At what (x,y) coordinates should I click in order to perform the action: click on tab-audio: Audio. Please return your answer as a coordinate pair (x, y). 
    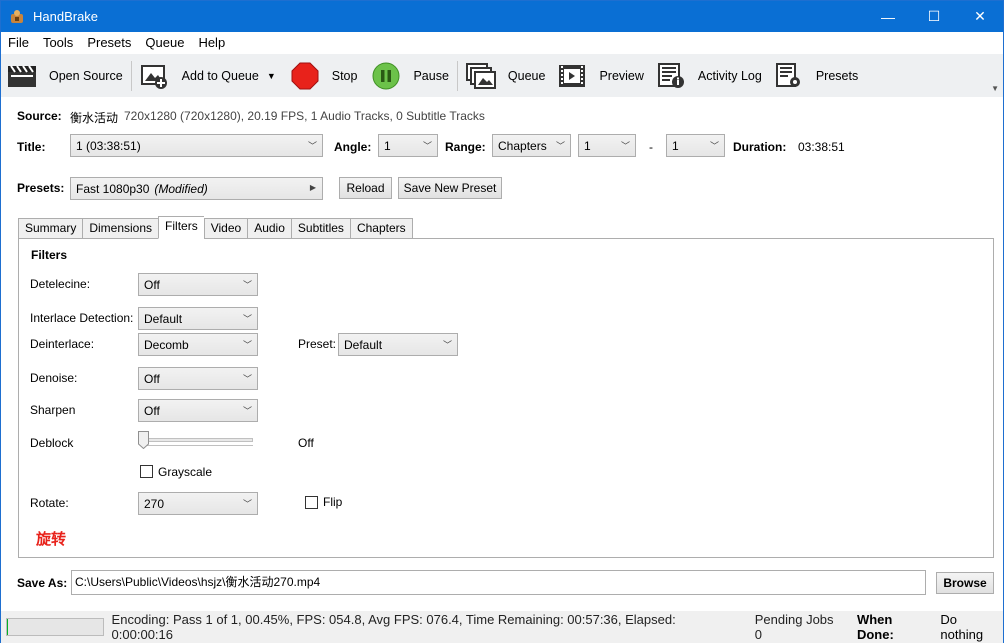
    Looking at the image, I should click on (269, 228).